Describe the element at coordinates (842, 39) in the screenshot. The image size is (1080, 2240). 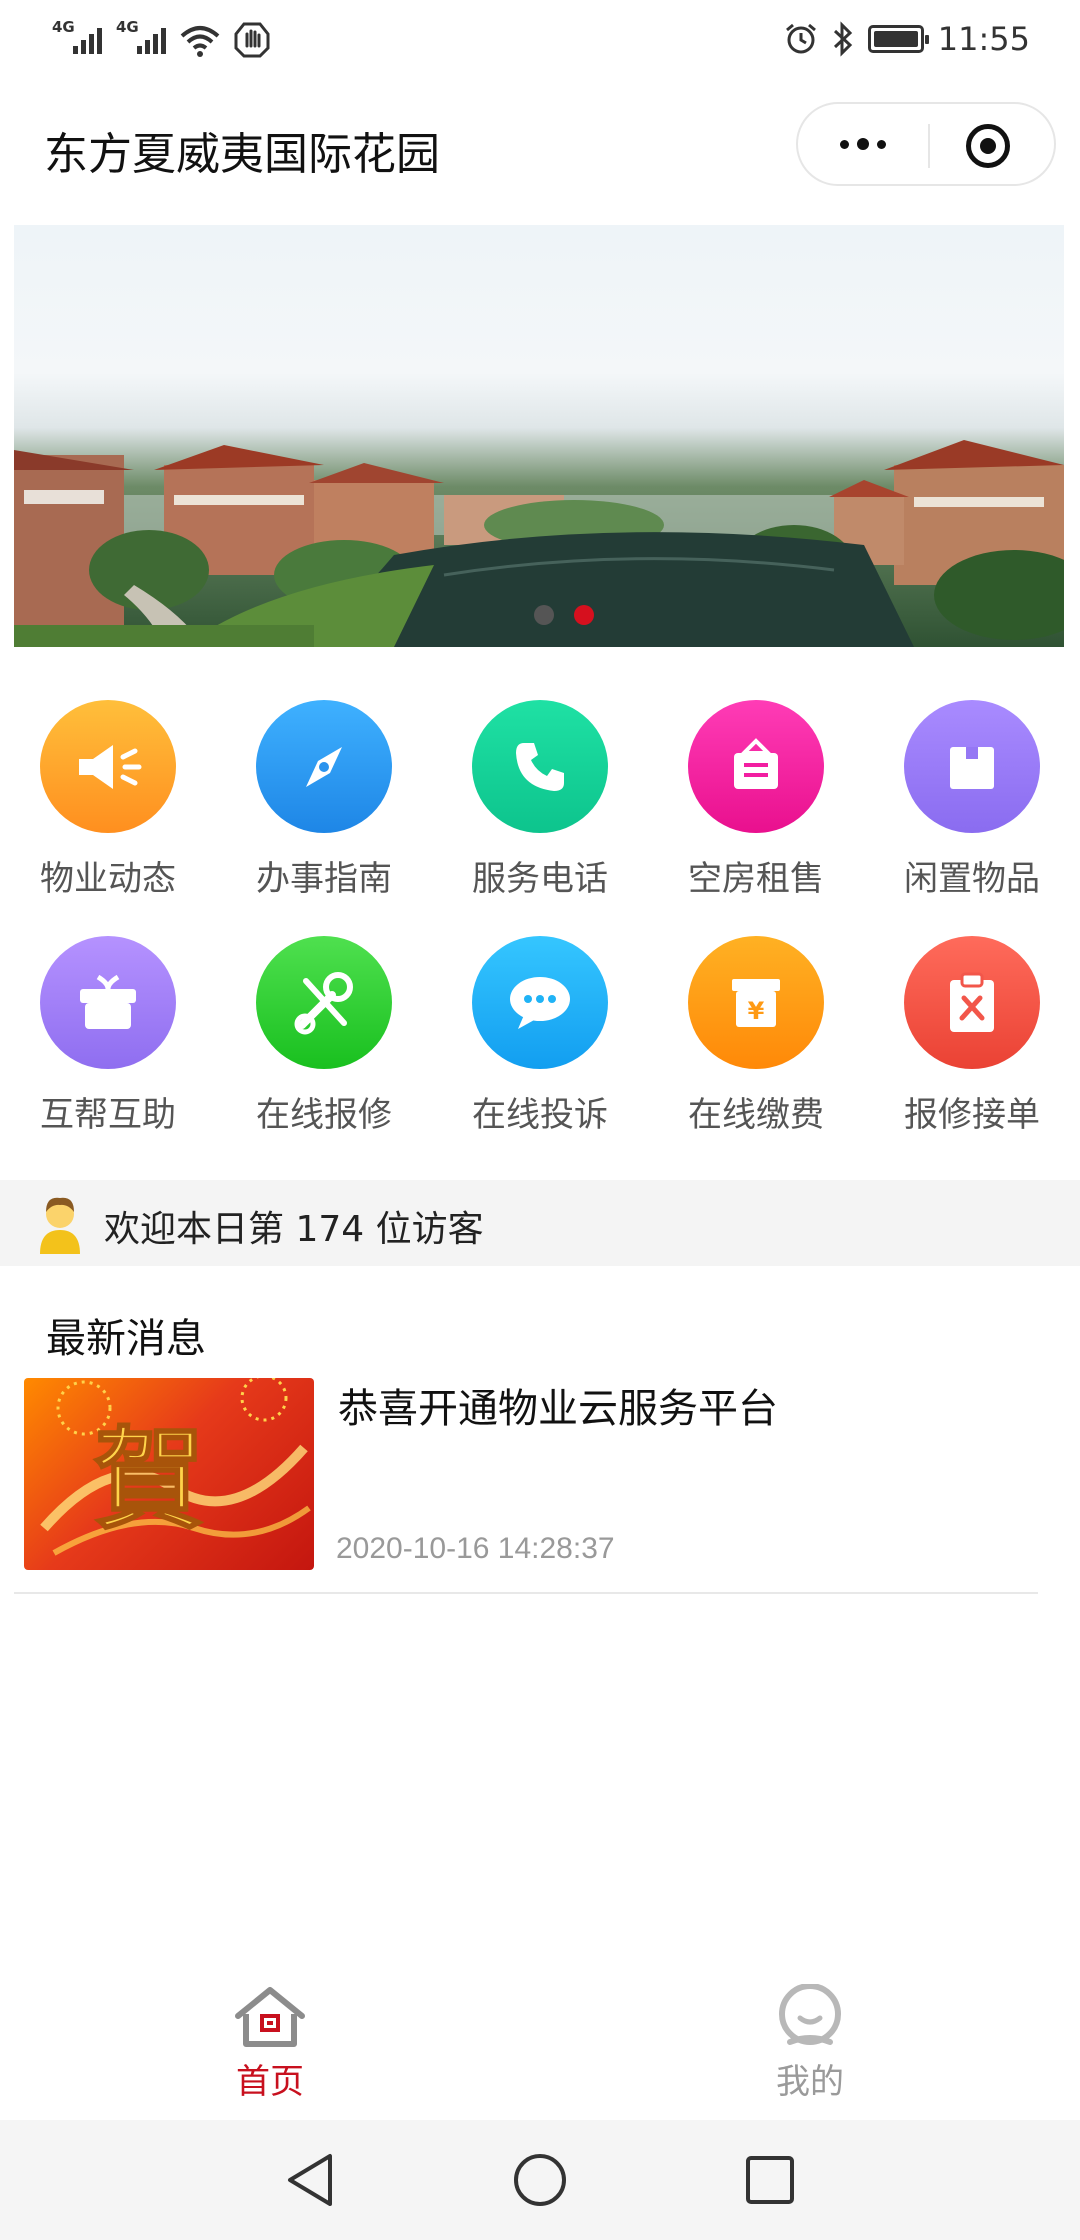
I see `bluetooth-icon` at that location.